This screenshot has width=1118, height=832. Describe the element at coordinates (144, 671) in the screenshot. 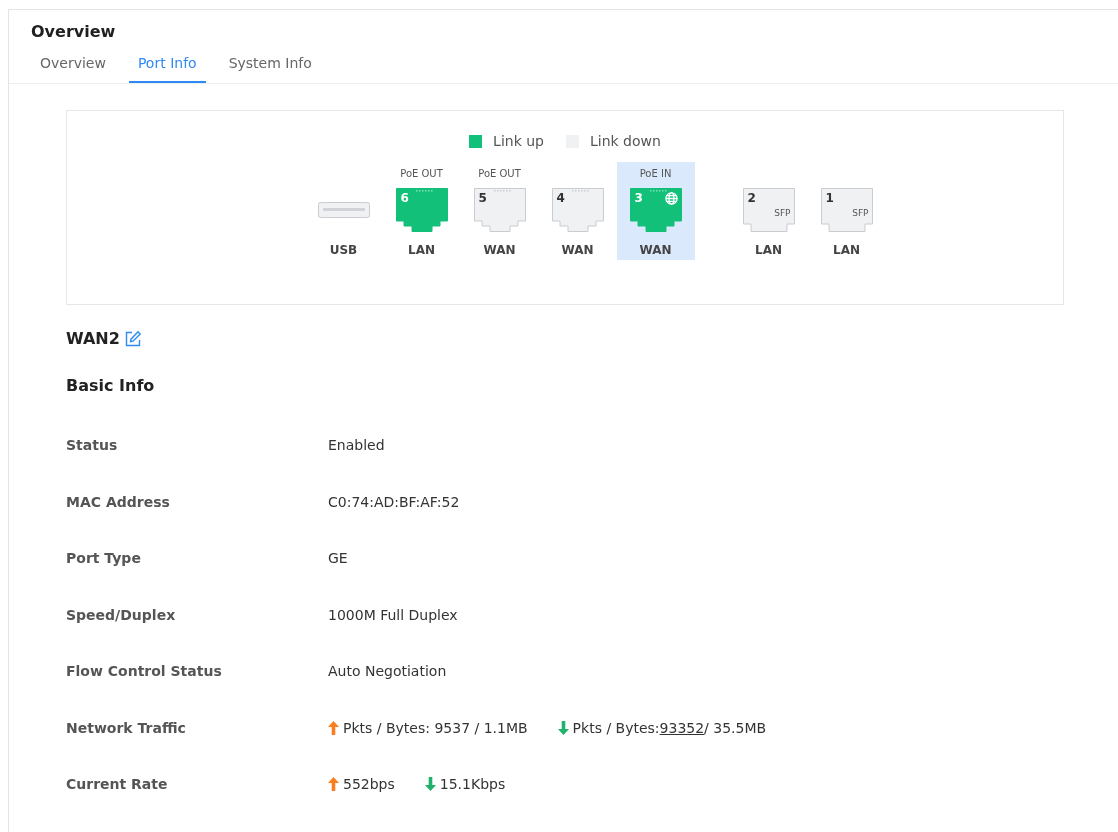

I see `field-label: Flow Control Status` at that location.